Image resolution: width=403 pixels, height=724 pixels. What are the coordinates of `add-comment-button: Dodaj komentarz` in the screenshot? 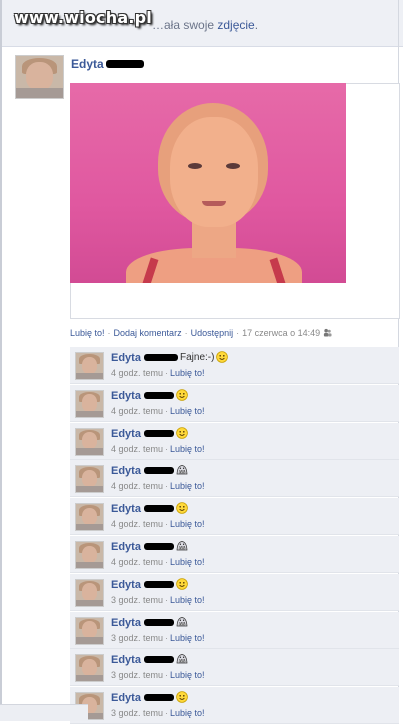 It's located at (148, 333).